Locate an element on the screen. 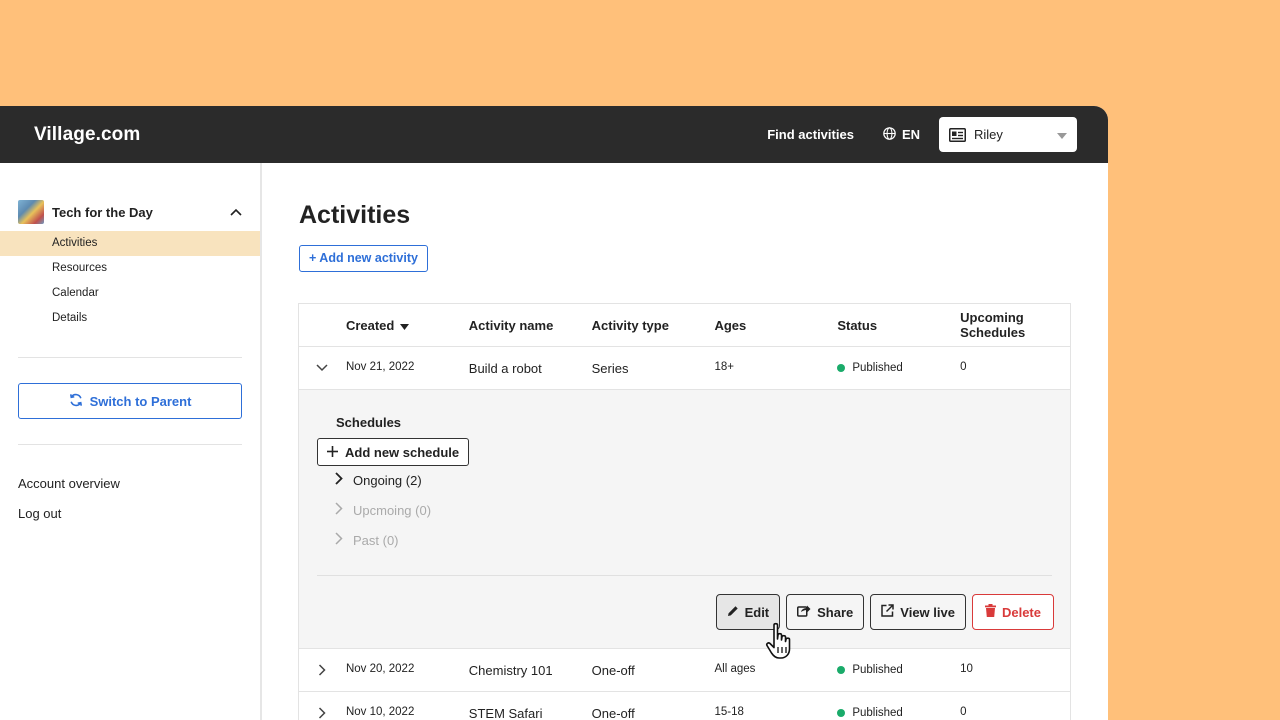 Image resolution: width=1280 pixels, height=720 pixels. page-title: Activities is located at coordinates (355, 215).